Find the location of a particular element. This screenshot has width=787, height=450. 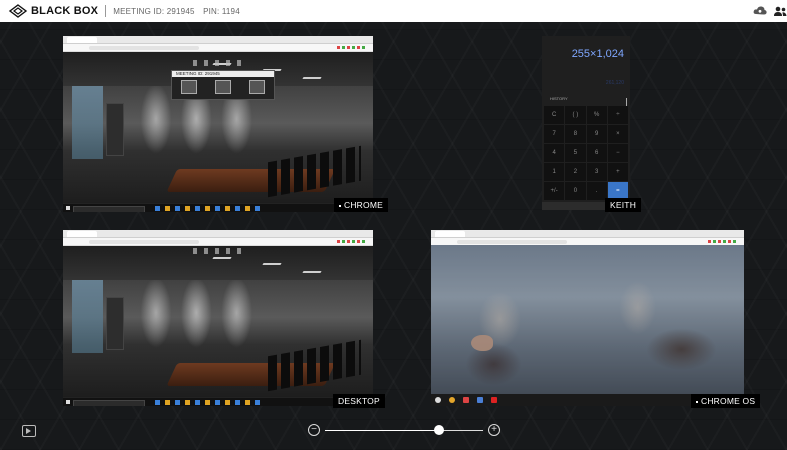

meeting-room-image is located at coordinates (218, 325).